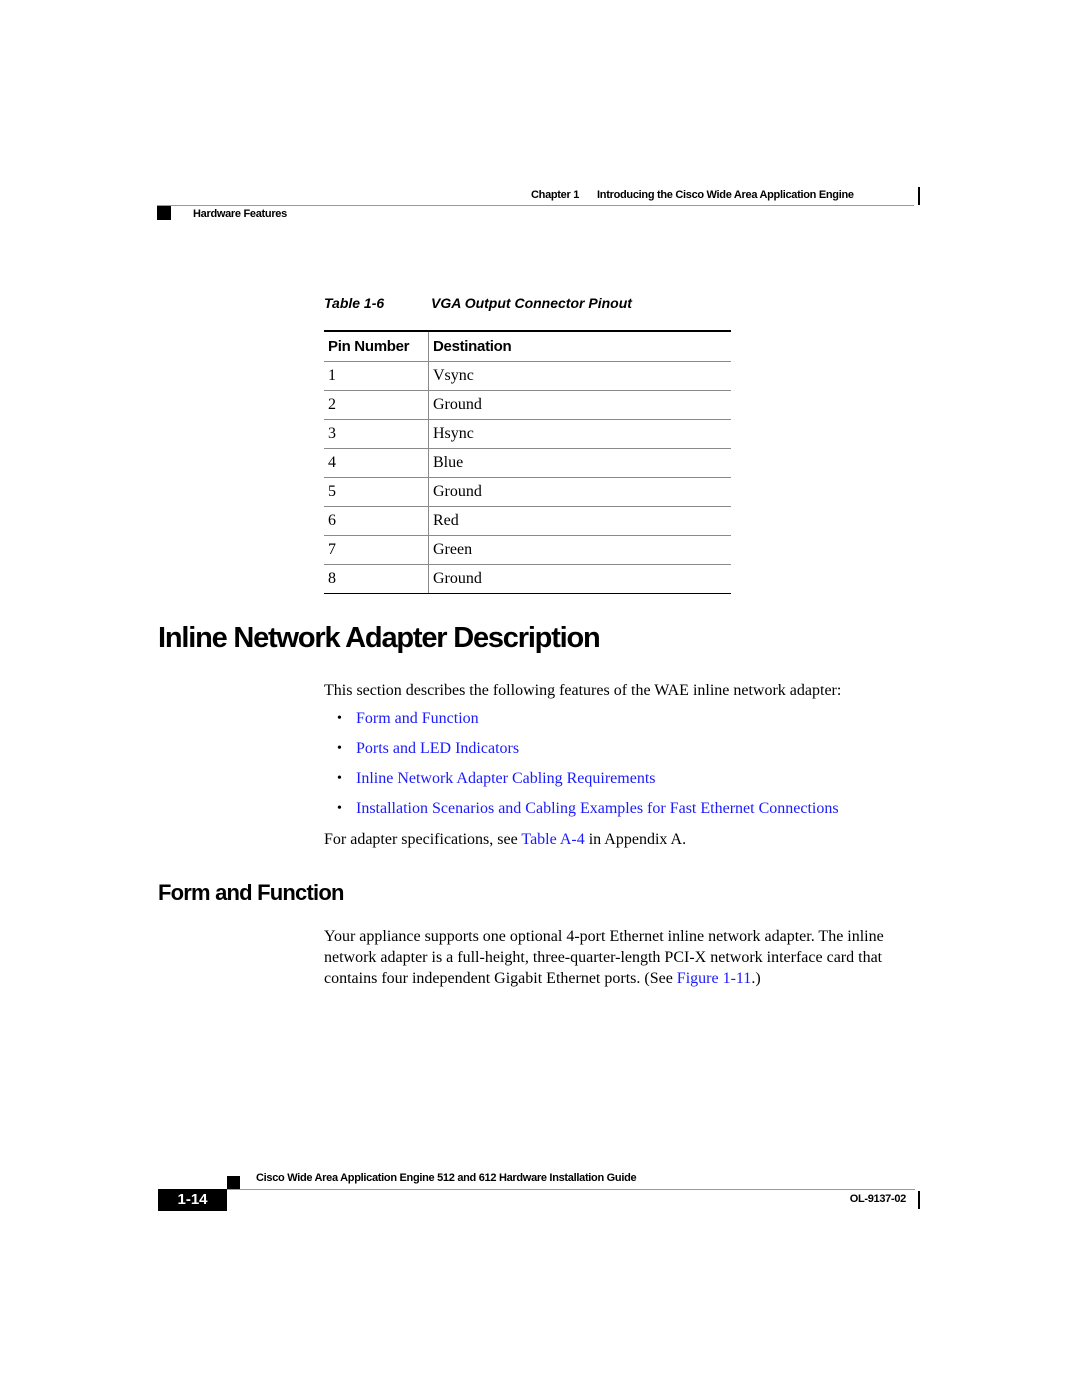 The width and height of the screenshot is (1080, 1397). Describe the element at coordinates (417, 718) in the screenshot. I see `link-form-and-function: Form and Function` at that location.